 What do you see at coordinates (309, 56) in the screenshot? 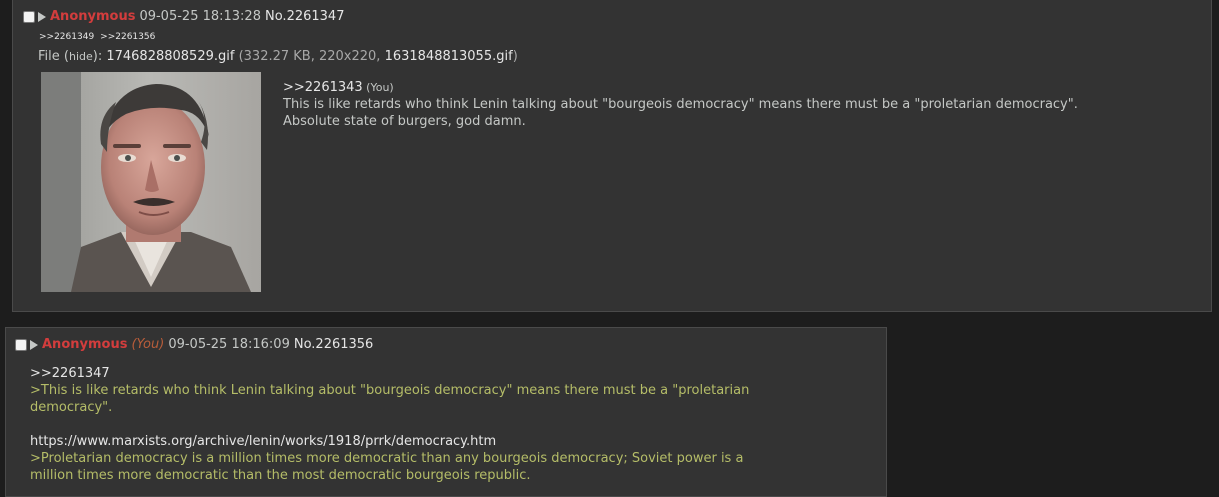
I see `file-meta: (332.27 KB, 220x220,` at bounding box center [309, 56].